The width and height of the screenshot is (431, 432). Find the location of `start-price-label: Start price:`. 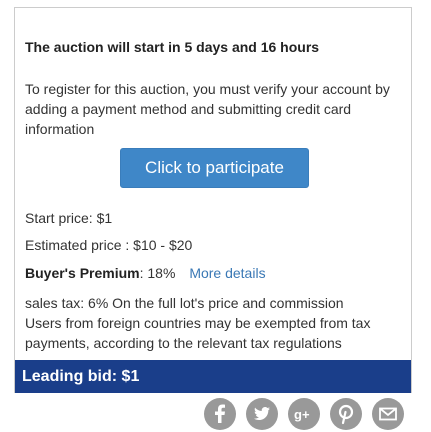

start-price-label: Start price: is located at coordinates (59, 218).